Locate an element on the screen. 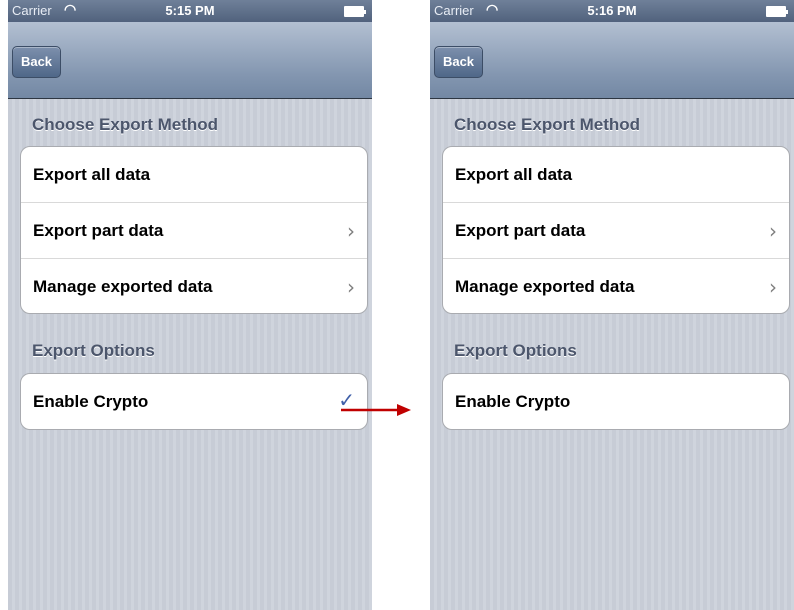 This screenshot has height=610, width=794. status-bar: Carrier ◠ 5:16 PM is located at coordinates (612, 11).